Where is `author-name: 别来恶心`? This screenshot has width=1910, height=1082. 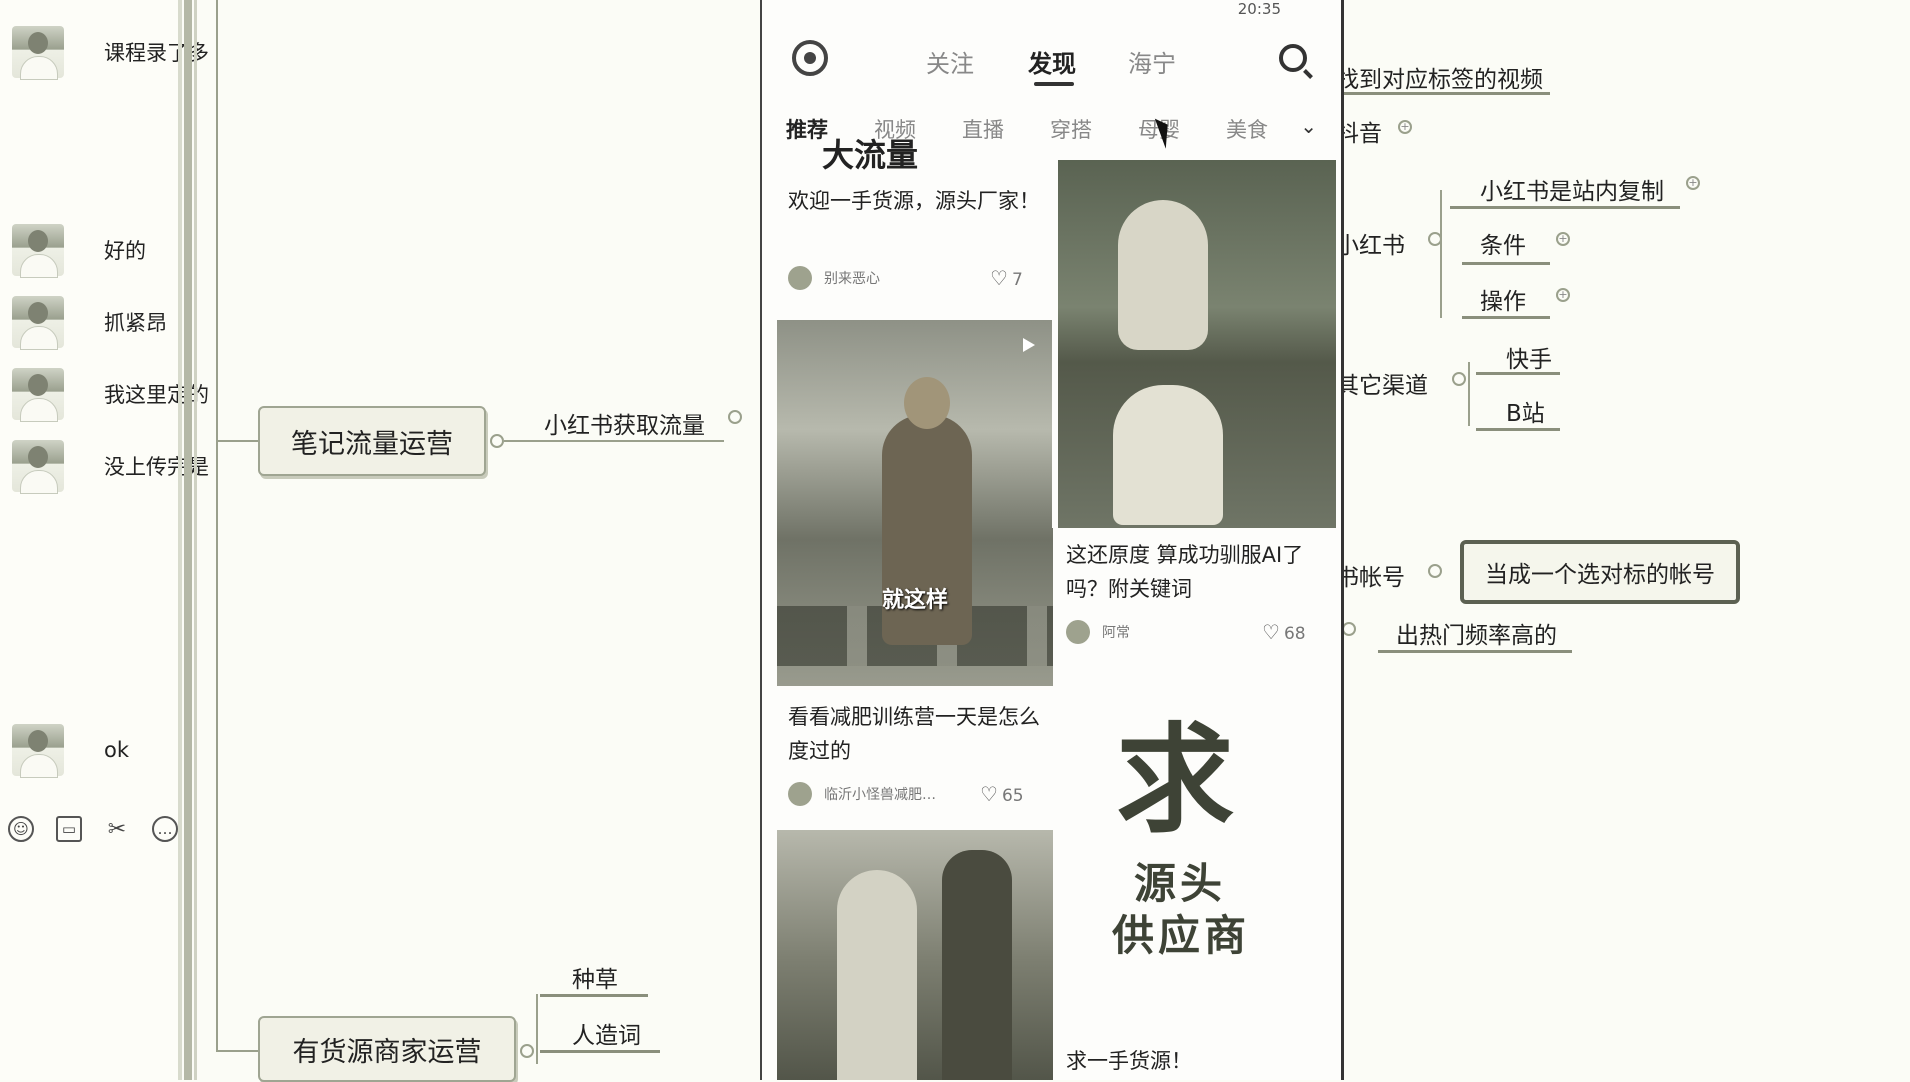 author-name: 别来恶心 is located at coordinates (852, 279).